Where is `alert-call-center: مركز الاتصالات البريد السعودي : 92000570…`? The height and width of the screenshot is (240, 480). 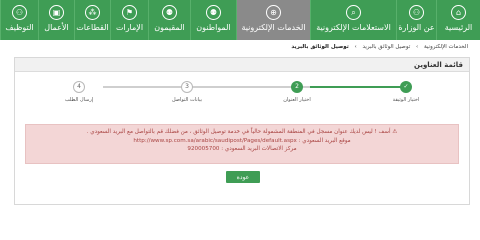 alert-call-center: مركز الاتصالات البريد السعودي : 92000570… is located at coordinates (242, 149).